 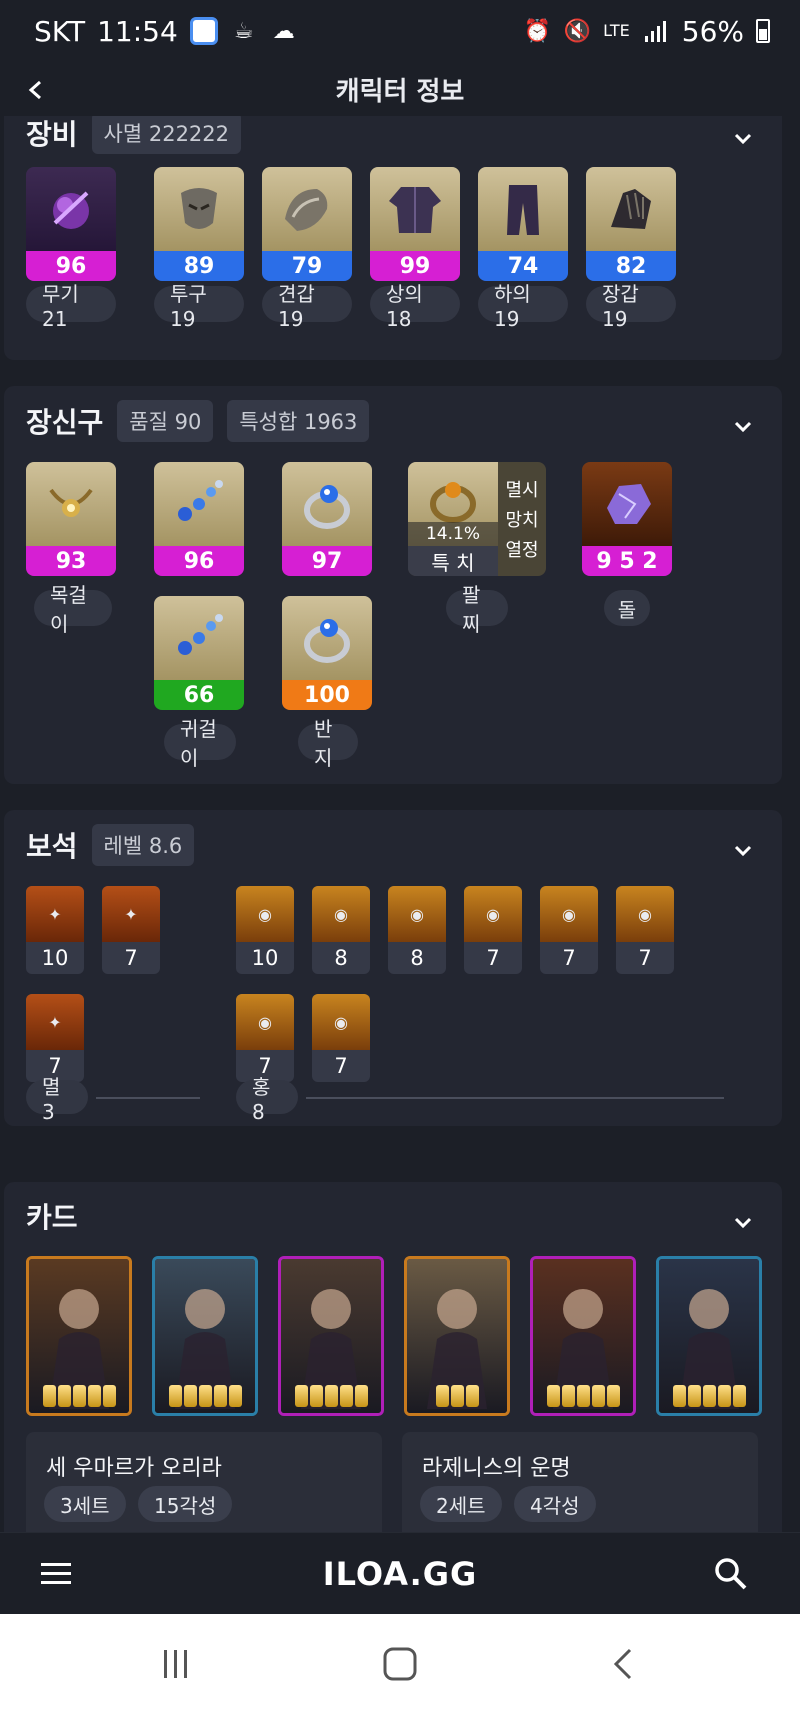 What do you see at coordinates (627, 504) in the screenshot?
I see `stone-image` at bounding box center [627, 504].